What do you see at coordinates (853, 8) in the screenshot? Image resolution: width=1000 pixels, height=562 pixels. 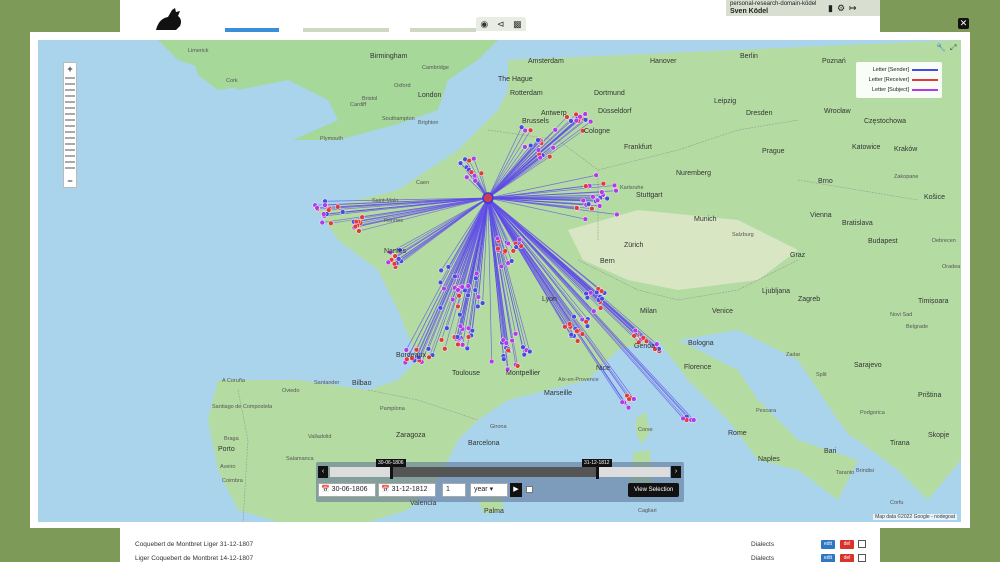 I see `logout-icon: ↦` at bounding box center [853, 8].